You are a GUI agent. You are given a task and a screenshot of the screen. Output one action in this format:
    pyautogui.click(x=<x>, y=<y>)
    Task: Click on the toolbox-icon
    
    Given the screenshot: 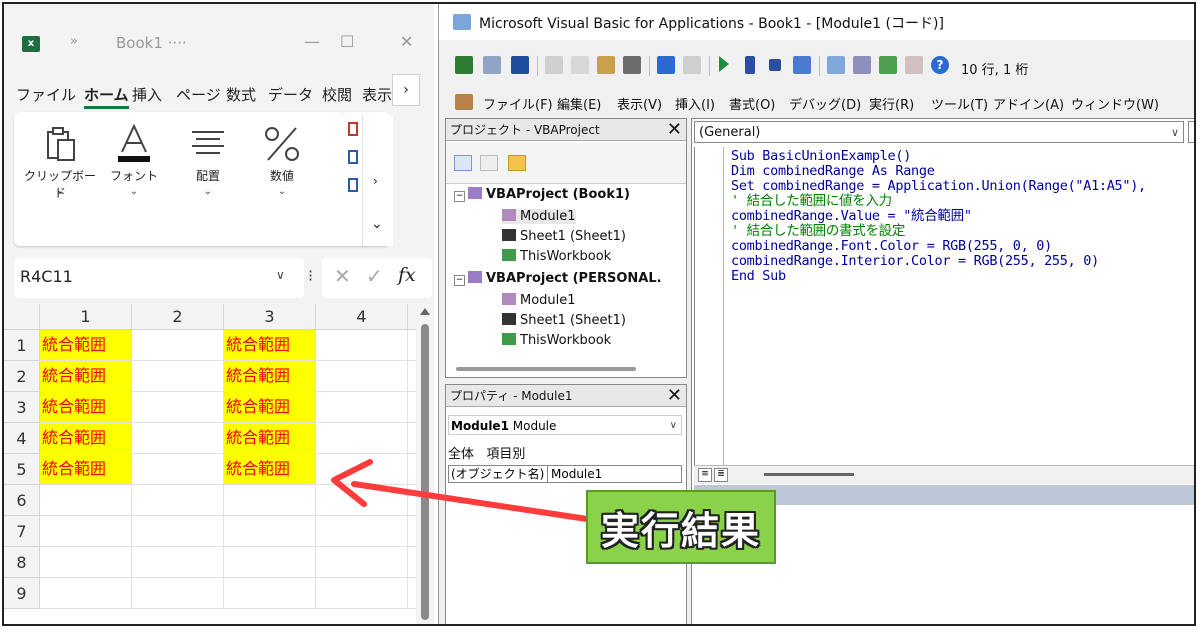 What is the action you would take?
    pyautogui.click(x=914, y=65)
    